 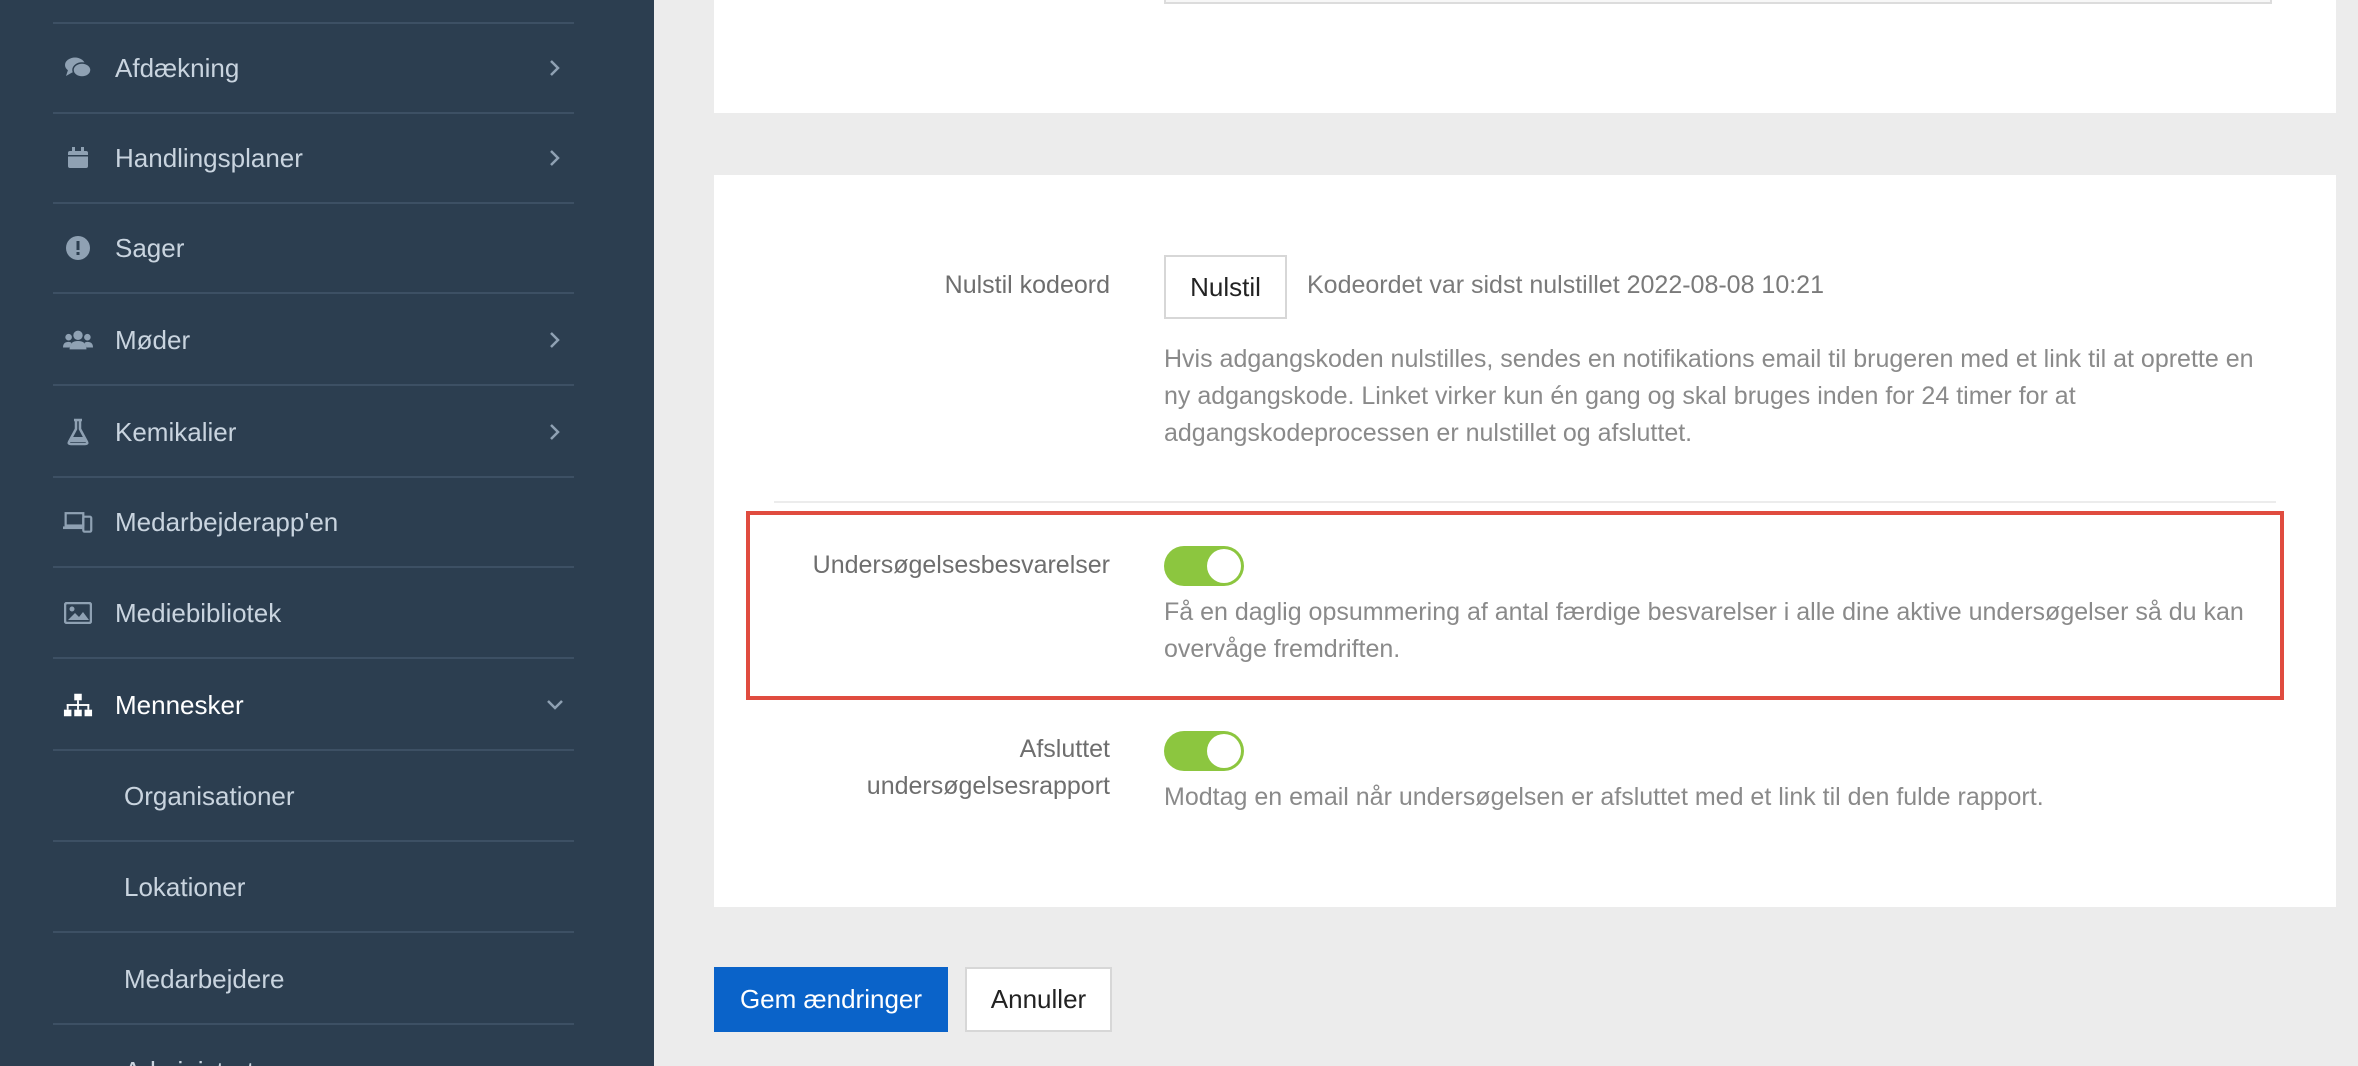 I want to click on sidebar-item-handlingsplaner: Handlingsplaner, so click(x=313, y=159).